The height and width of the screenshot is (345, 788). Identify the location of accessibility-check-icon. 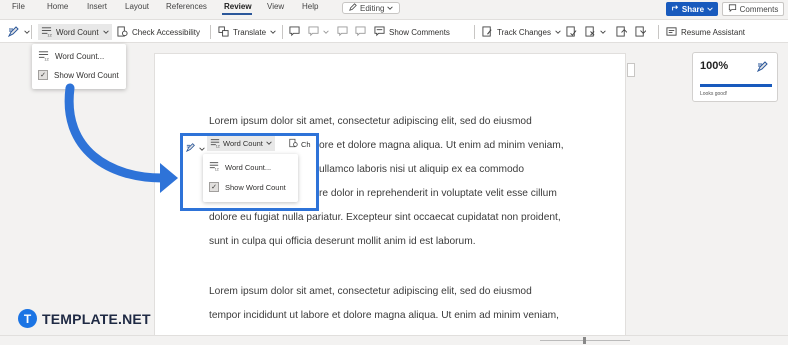
(293, 144).